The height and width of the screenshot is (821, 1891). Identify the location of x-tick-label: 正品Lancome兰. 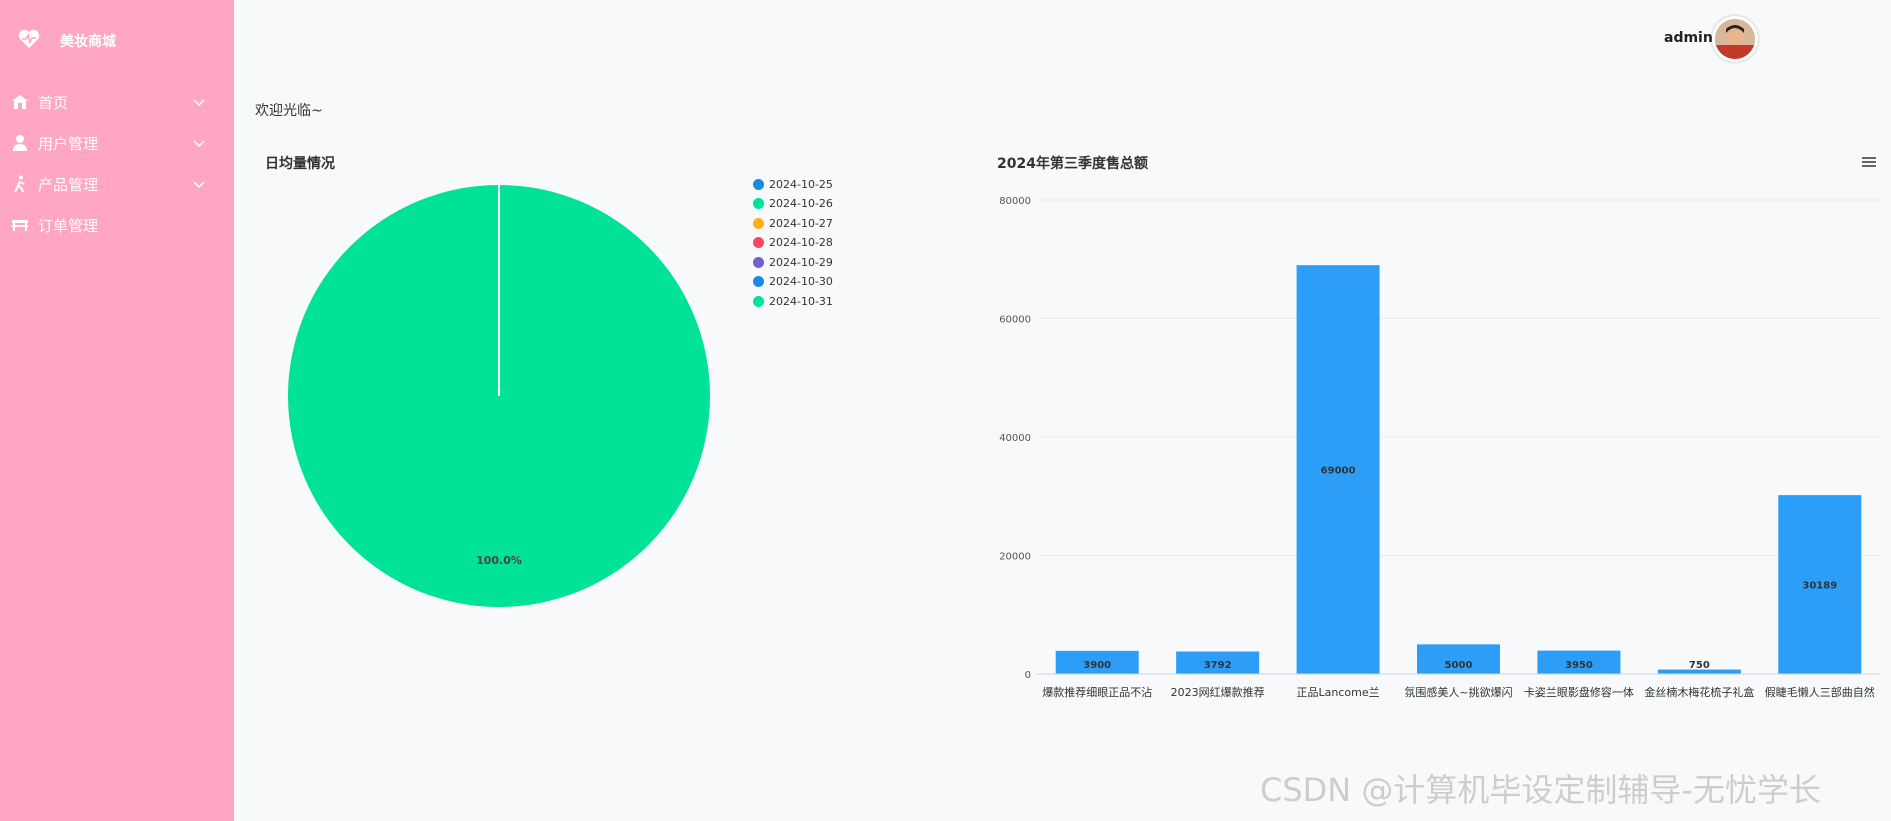
(1338, 692).